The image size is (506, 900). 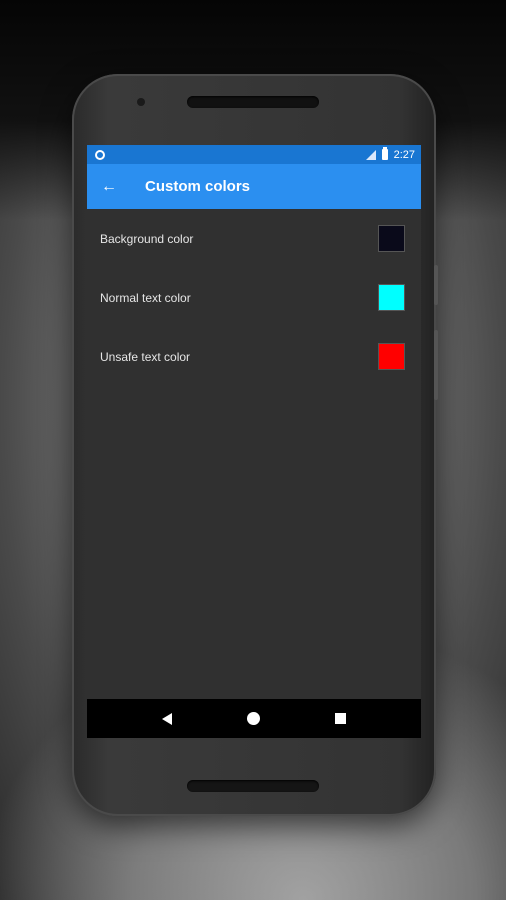 I want to click on navigation-bar, so click(x=254, y=718).